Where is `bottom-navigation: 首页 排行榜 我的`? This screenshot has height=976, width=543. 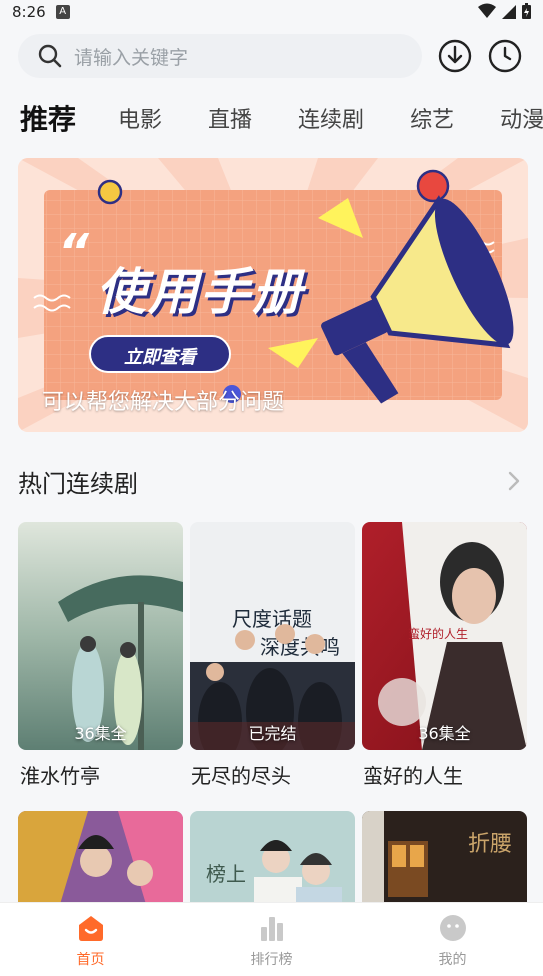
bottom-navigation: 首页 排行榜 我的 is located at coordinates (271, 939).